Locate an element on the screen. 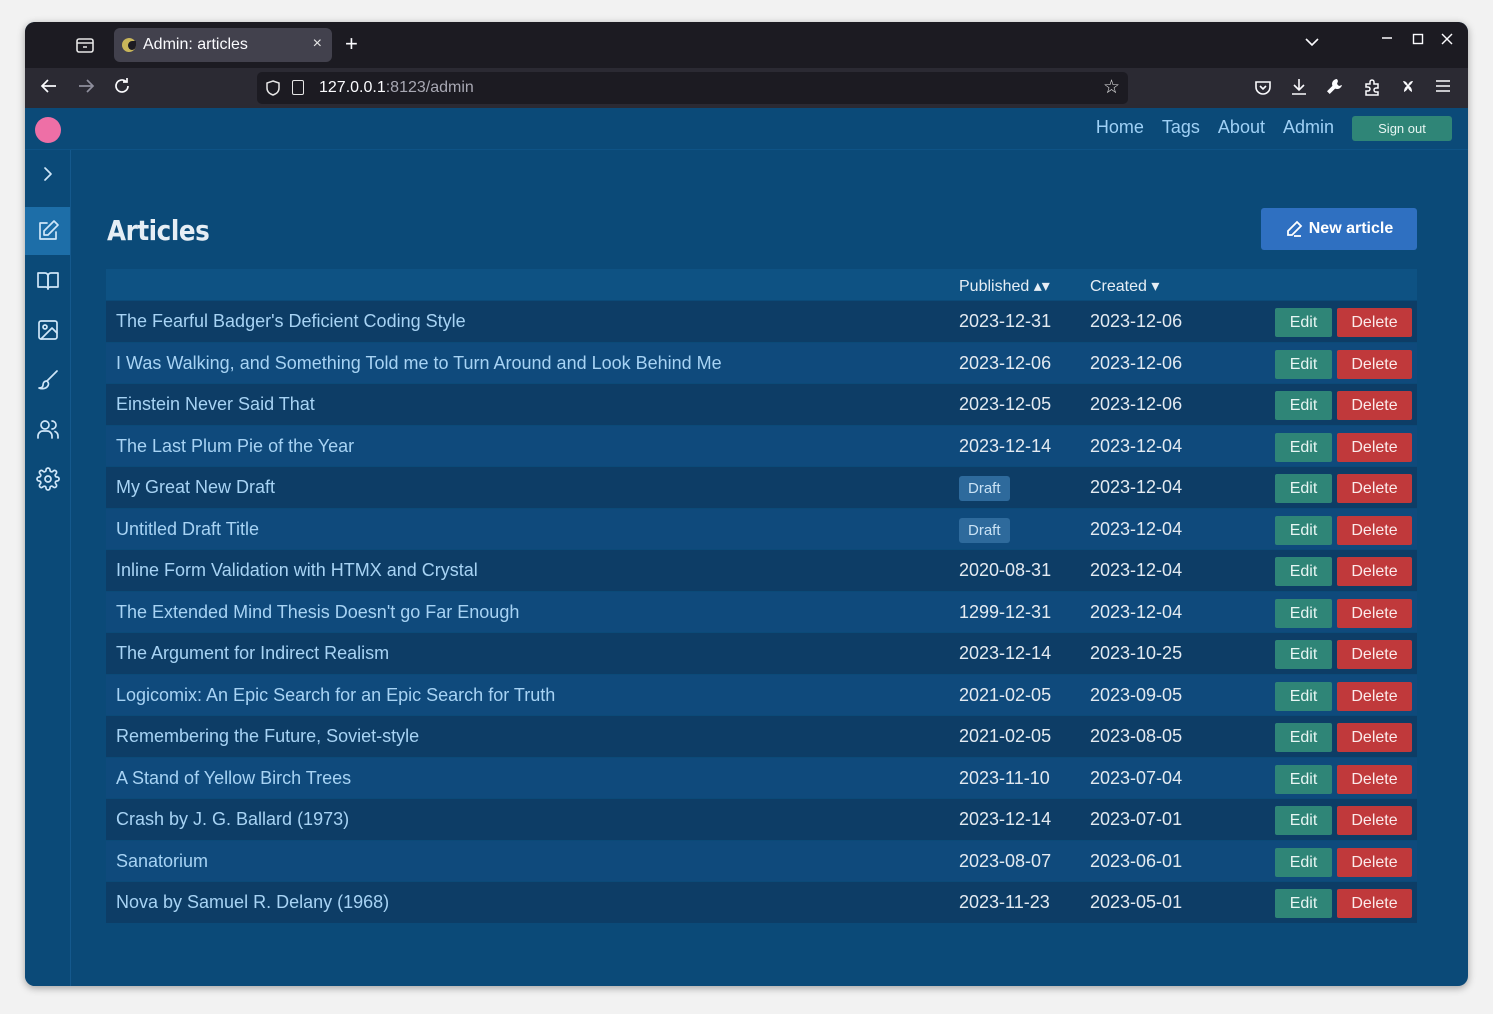  article-title-link: Sanatorium is located at coordinates (162, 861).